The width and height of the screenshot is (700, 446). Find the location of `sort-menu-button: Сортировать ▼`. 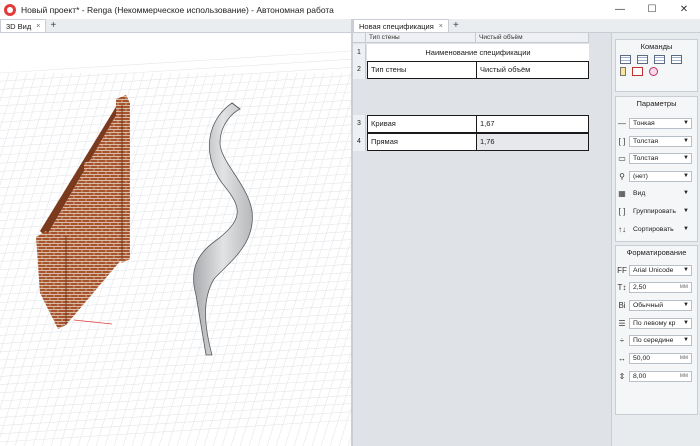

sort-menu-button: Сортировать ▼ is located at coordinates (660, 229).